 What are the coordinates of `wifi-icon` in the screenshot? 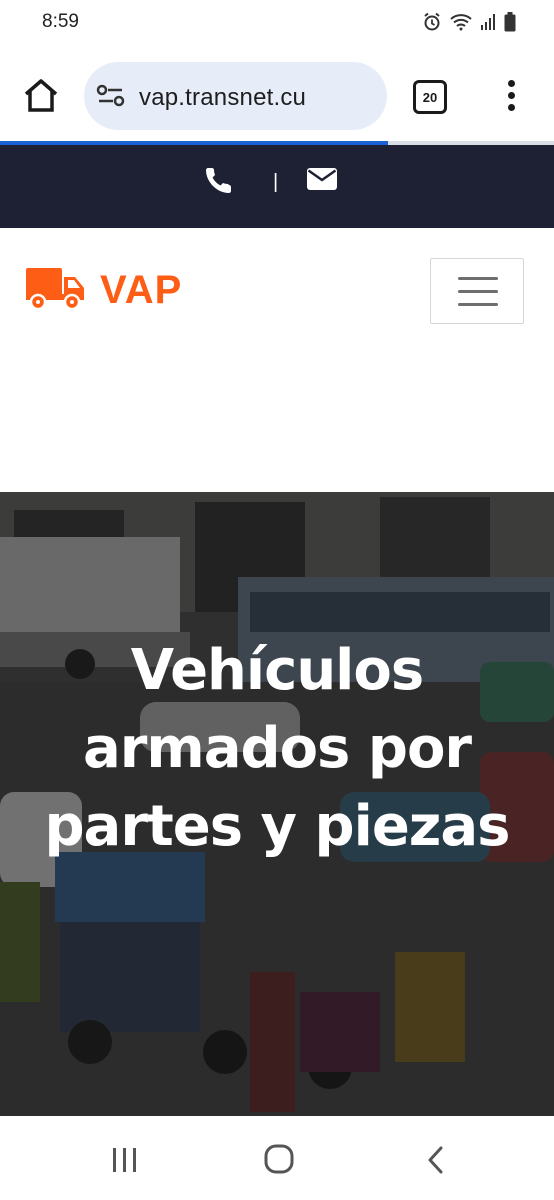 It's located at (461, 22).